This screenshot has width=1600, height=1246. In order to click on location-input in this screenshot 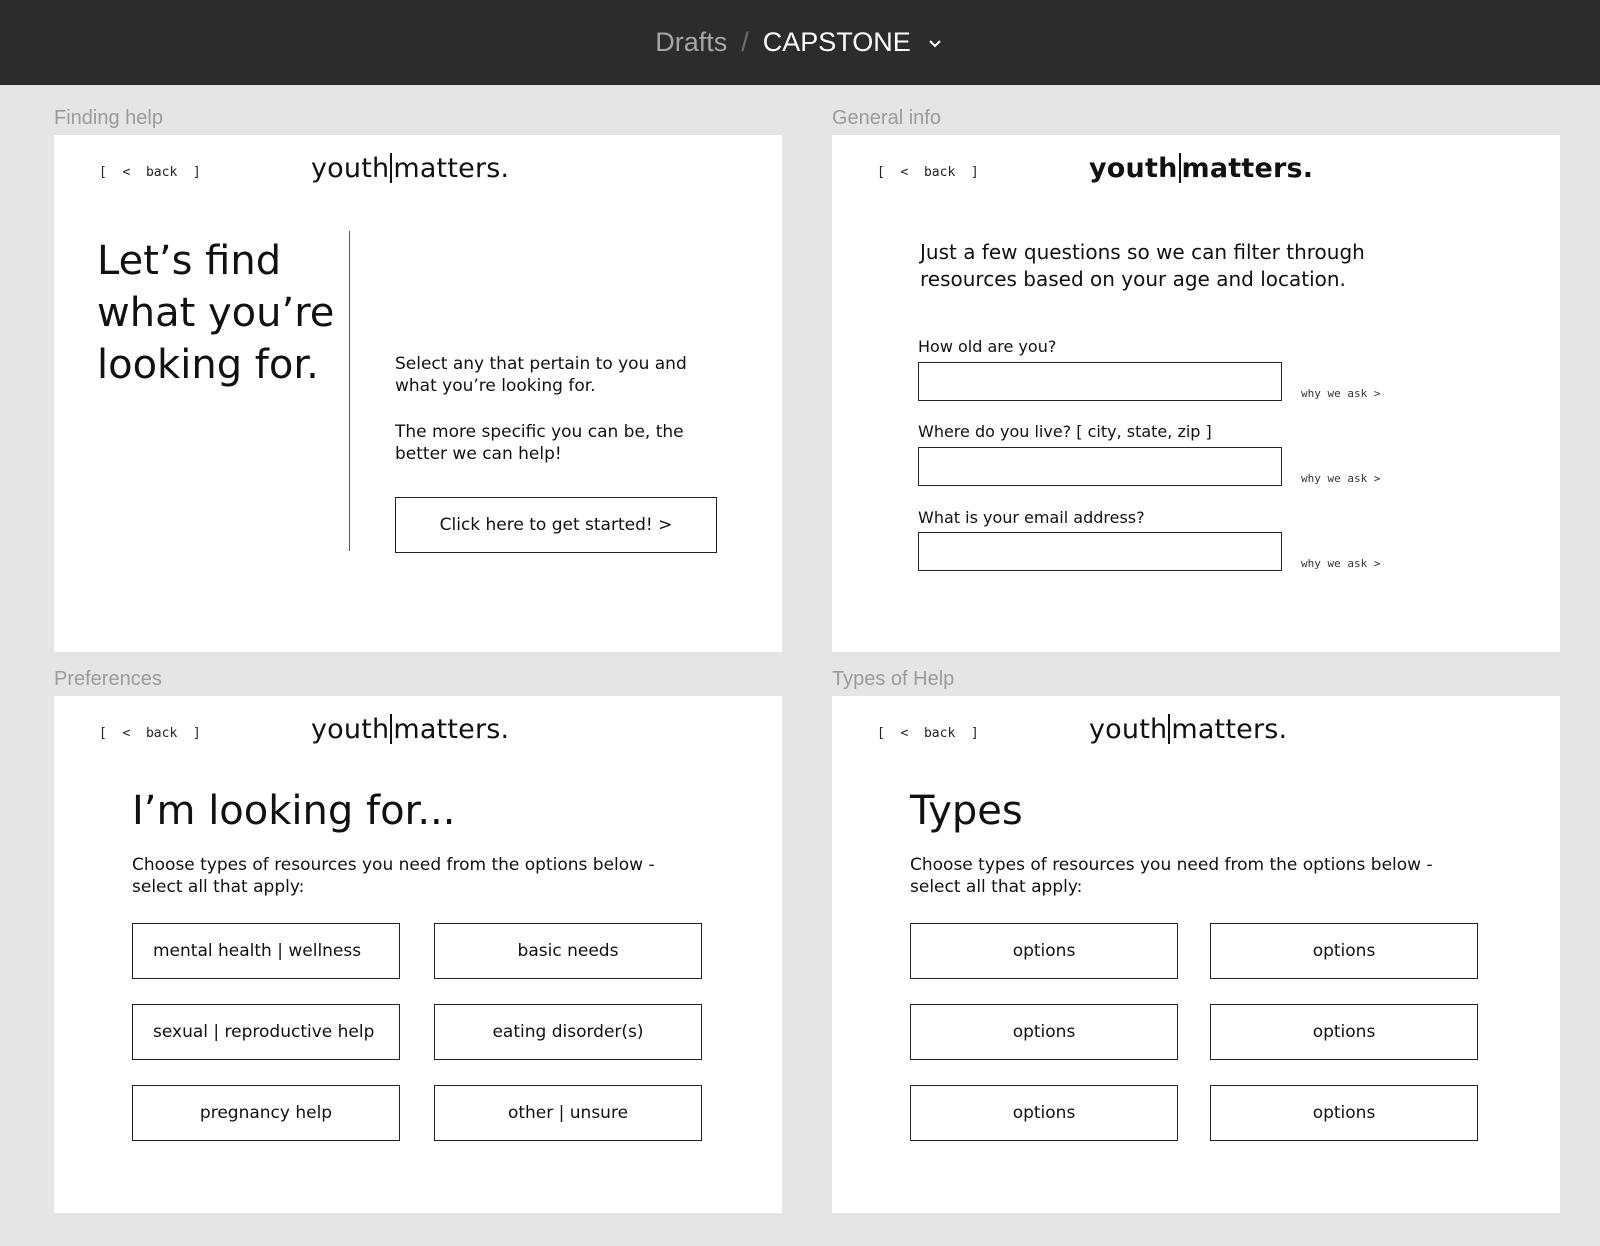, I will do `click(1100, 466)`.